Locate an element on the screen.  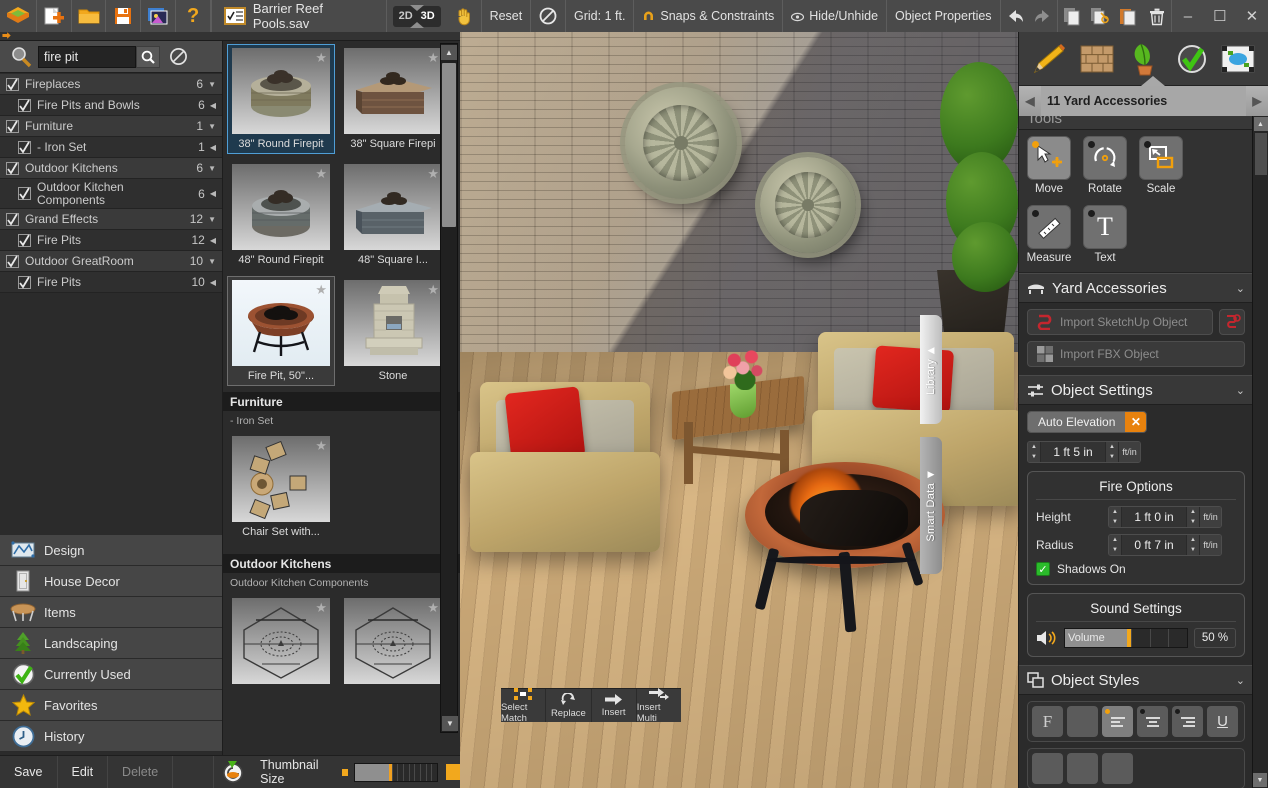
align-right-button is located at coordinates (1187, 721).